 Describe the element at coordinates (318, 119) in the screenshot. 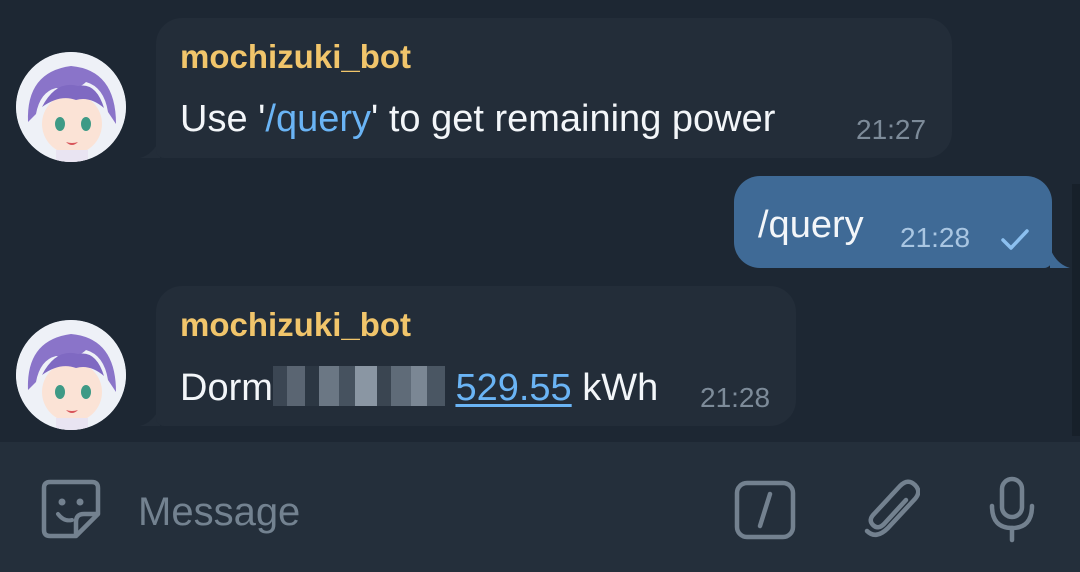

I see `bot-command-link: /query` at that location.